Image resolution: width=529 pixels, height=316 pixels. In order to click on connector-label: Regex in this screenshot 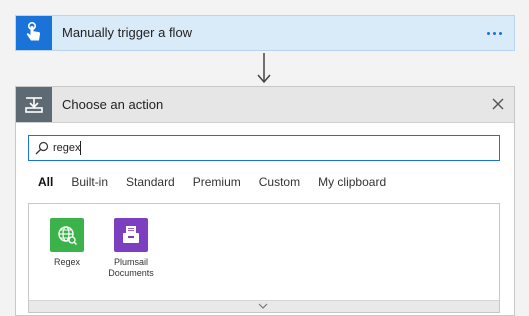, I will do `click(66, 262)`.